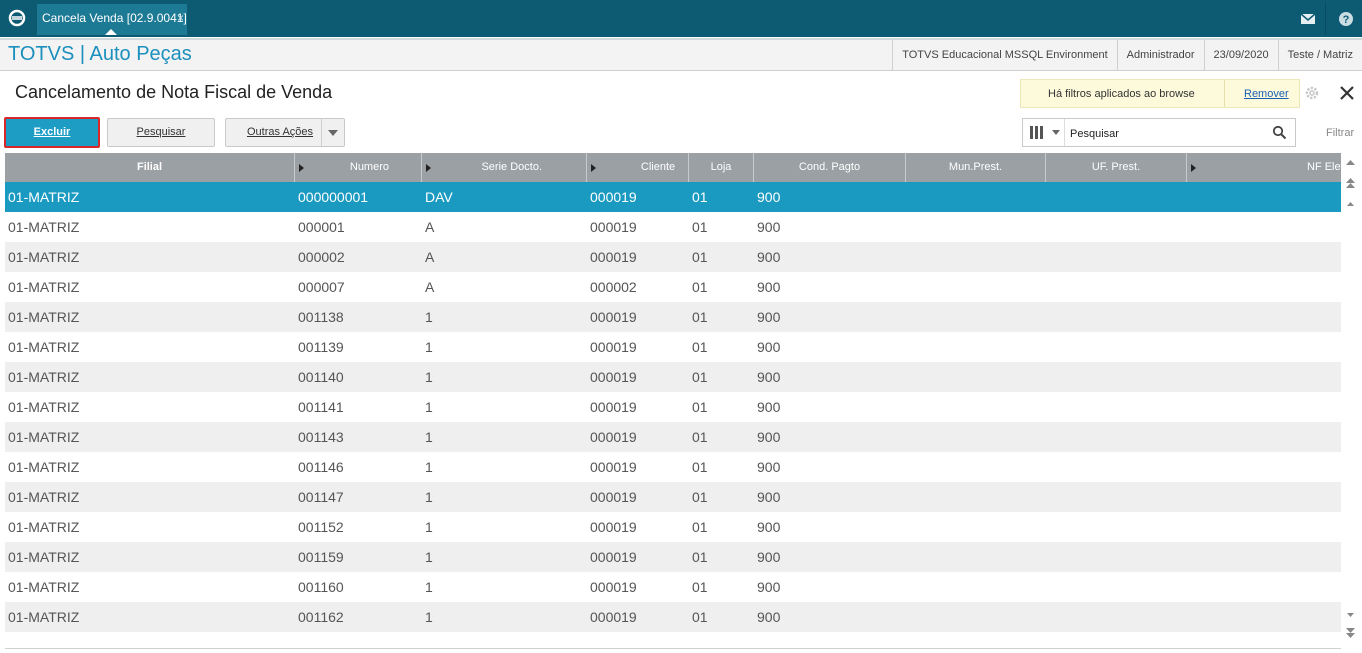  Describe the element at coordinates (673, 347) in the screenshot. I see `table-row: 01-MATRIZ 001139 1 000019 01 900` at that location.